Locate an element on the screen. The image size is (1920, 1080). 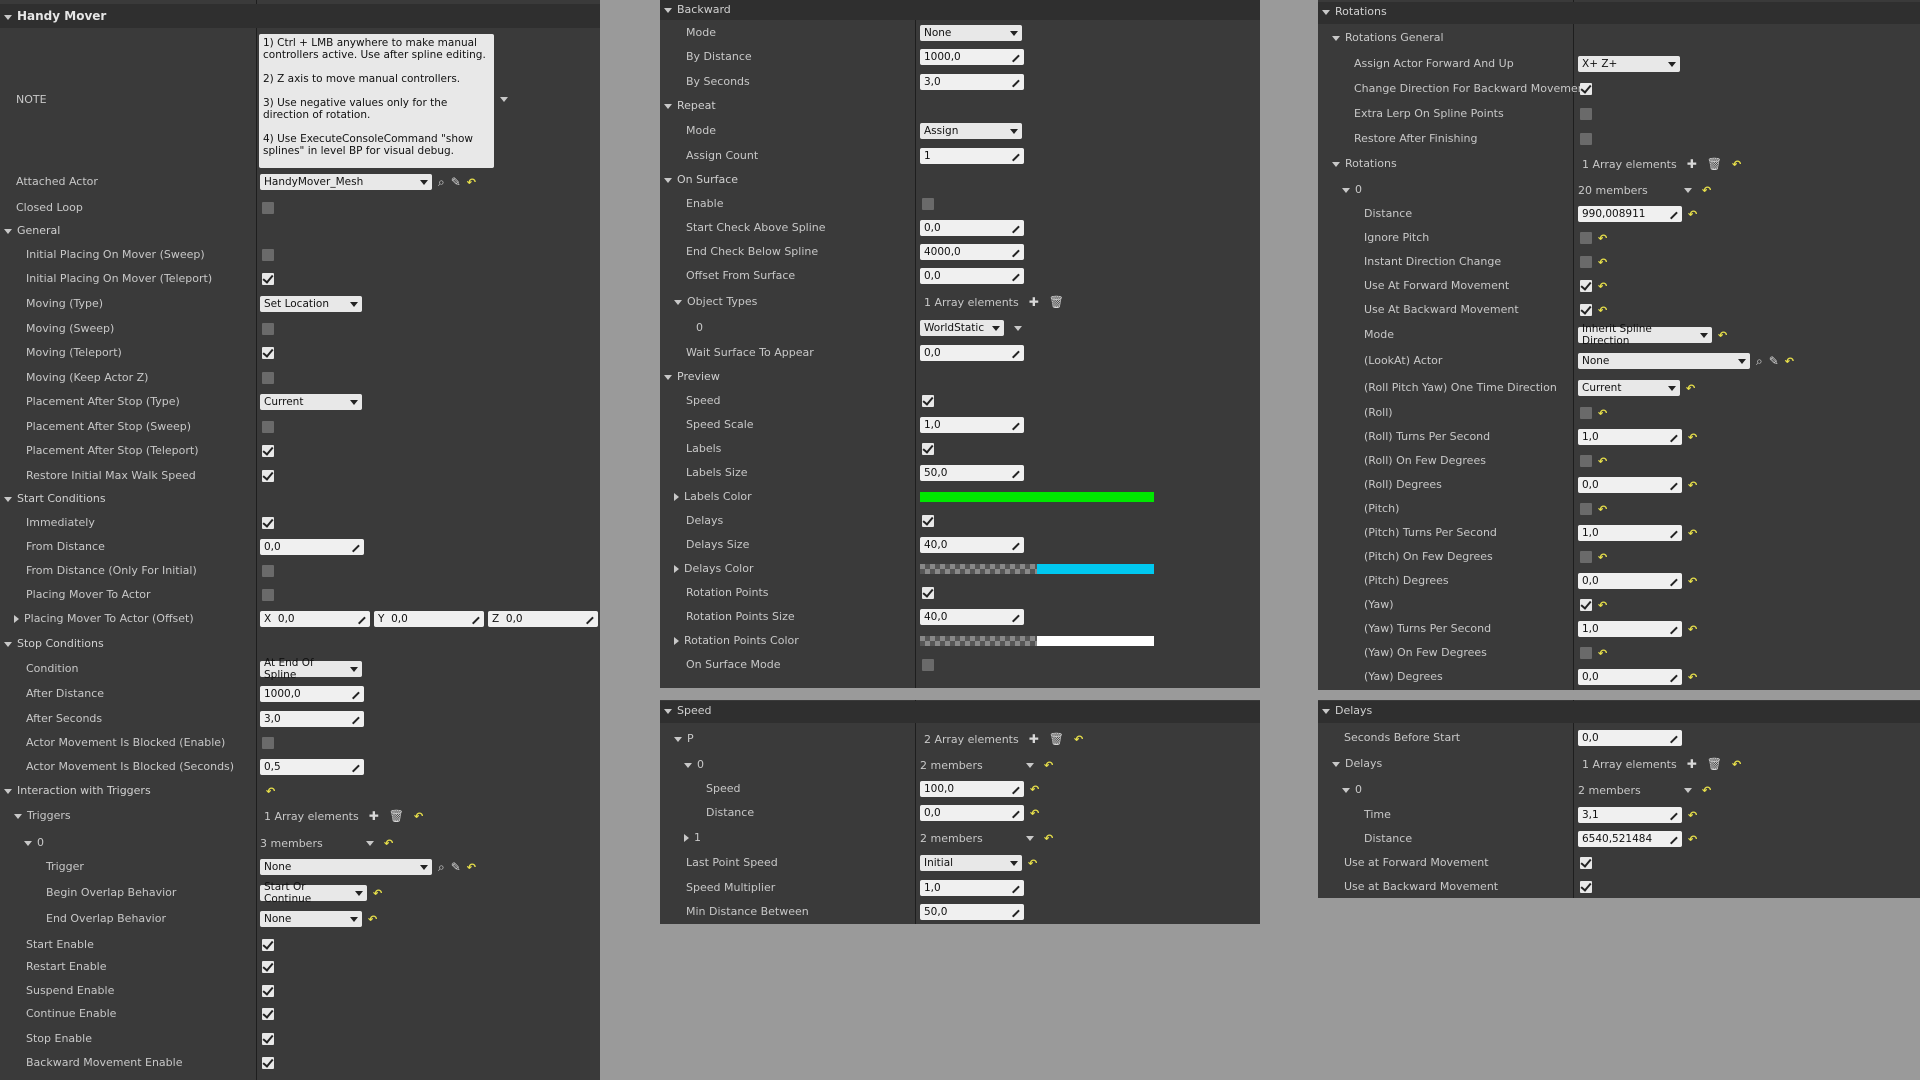
restore-walk-checkbox is located at coordinates (268, 476).